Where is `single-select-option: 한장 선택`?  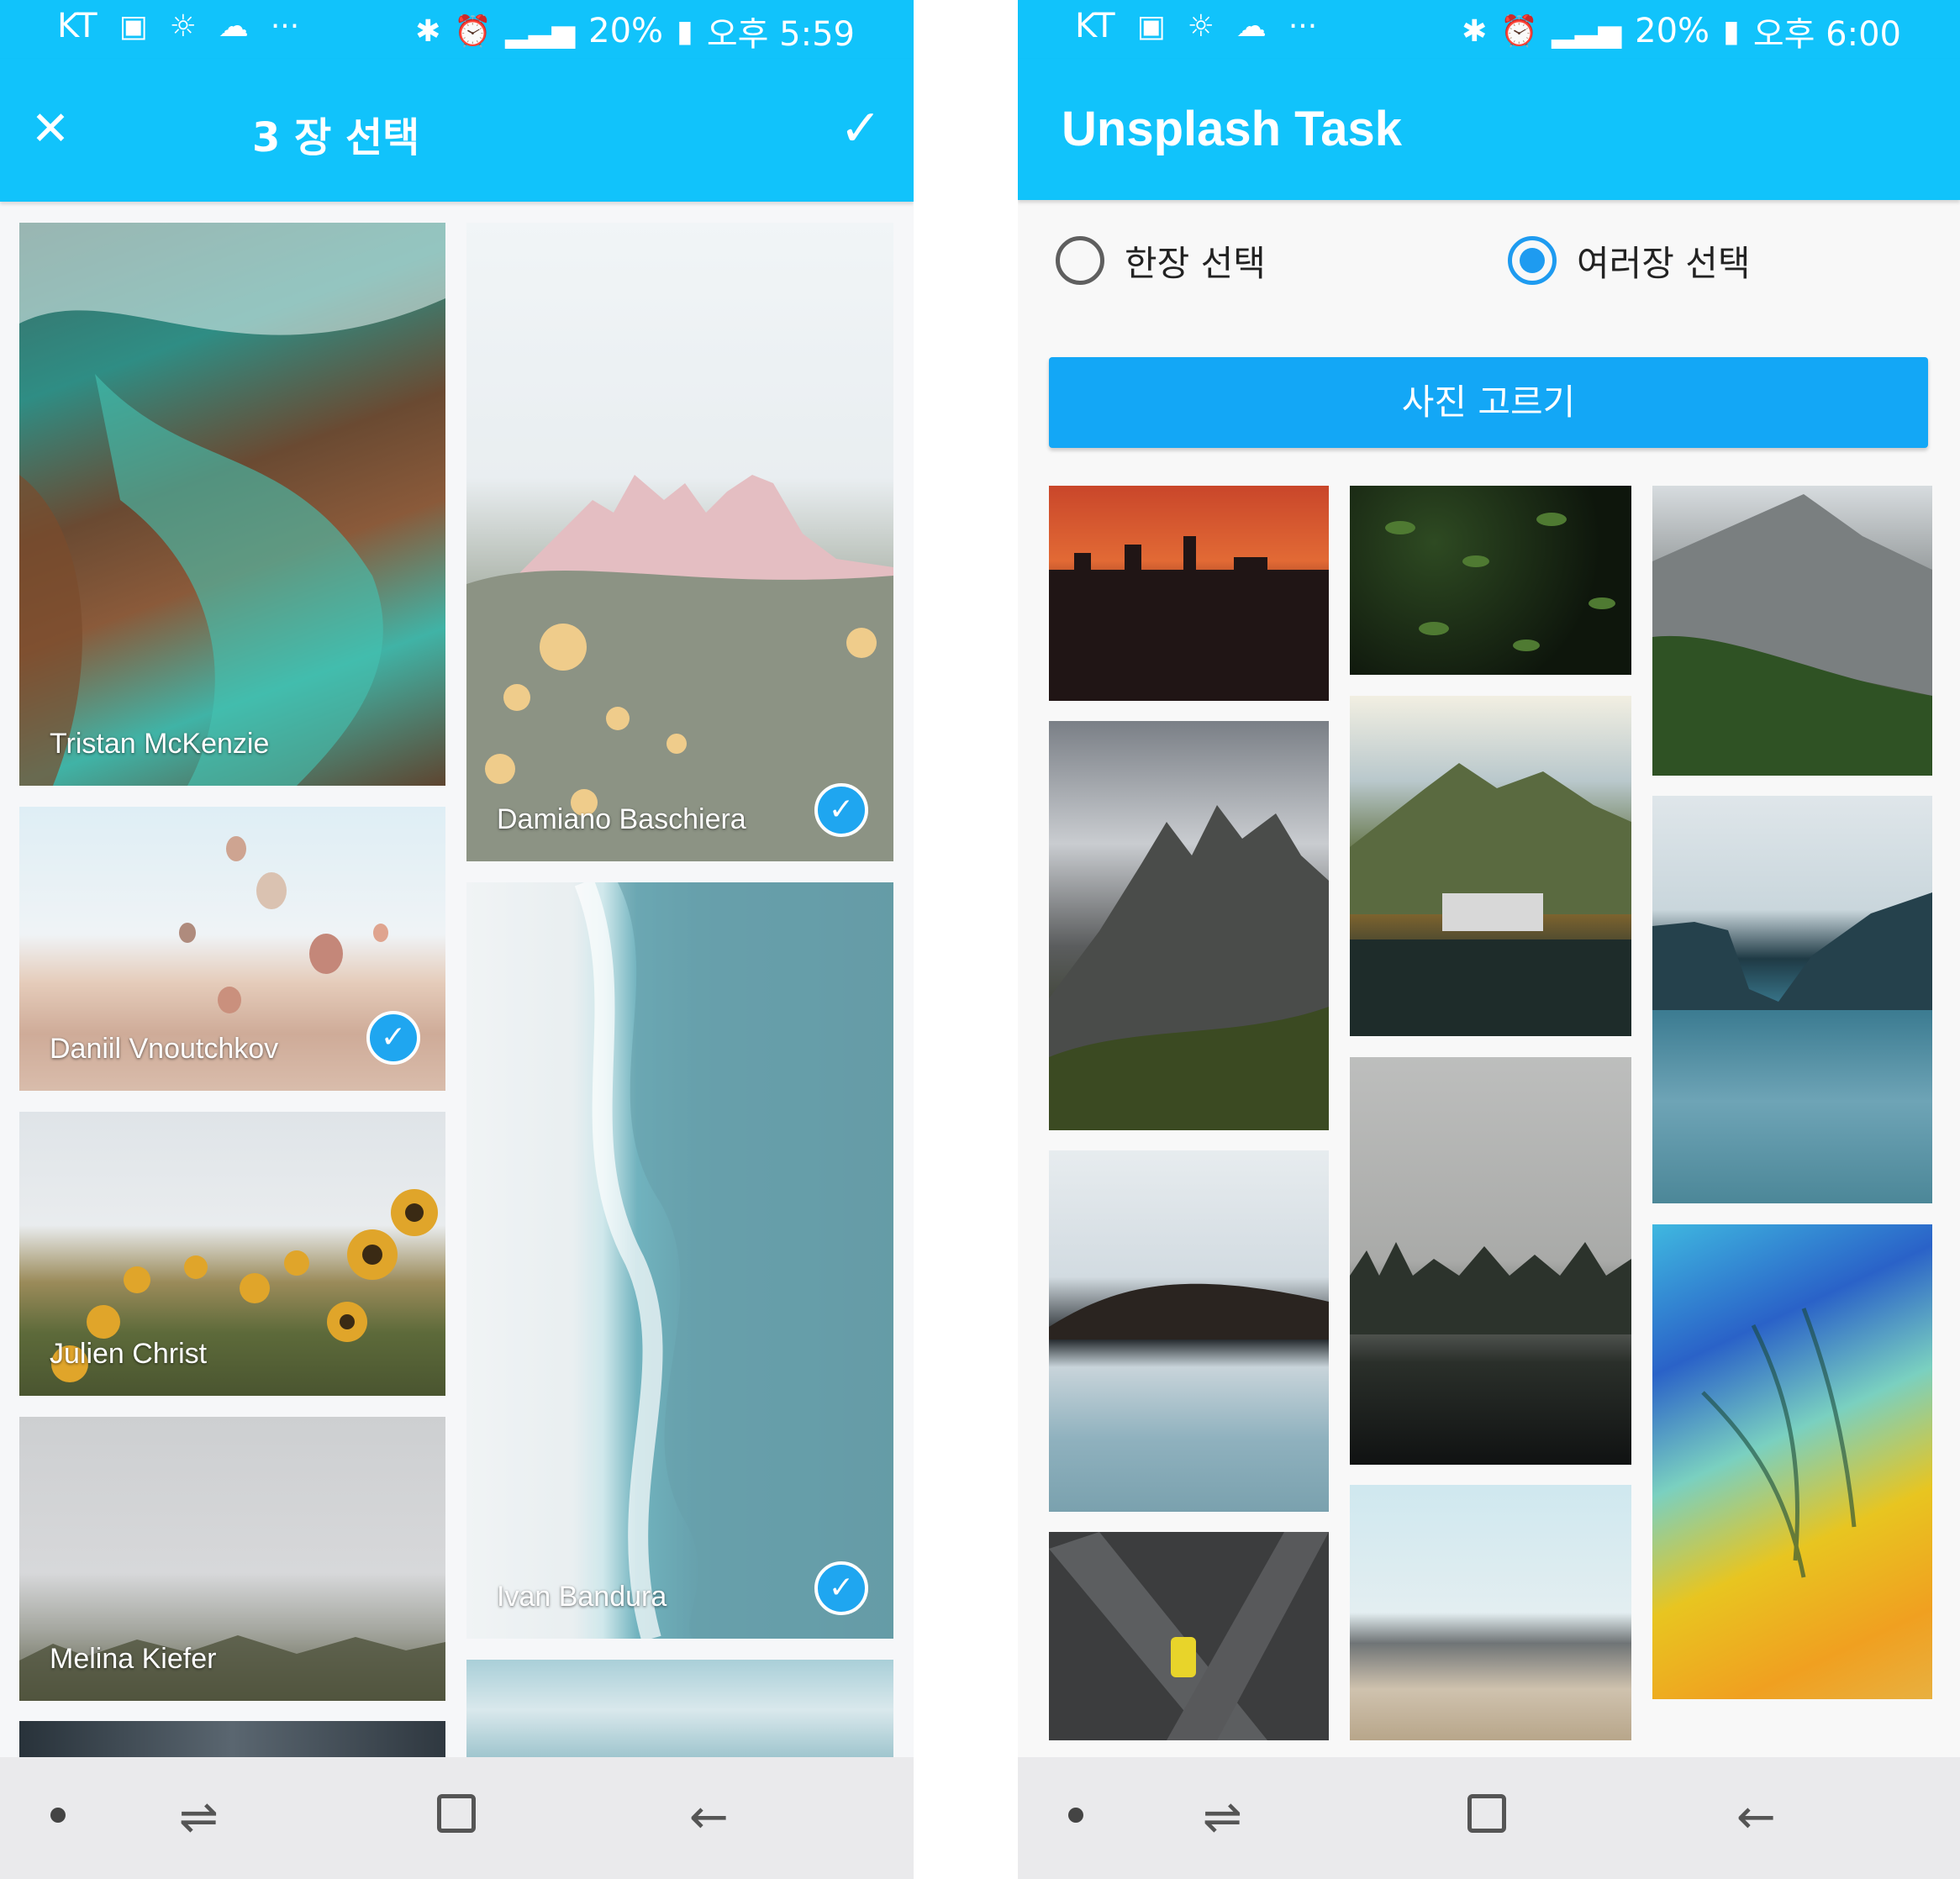 single-select-option: 한장 선택 is located at coordinates (1161, 260).